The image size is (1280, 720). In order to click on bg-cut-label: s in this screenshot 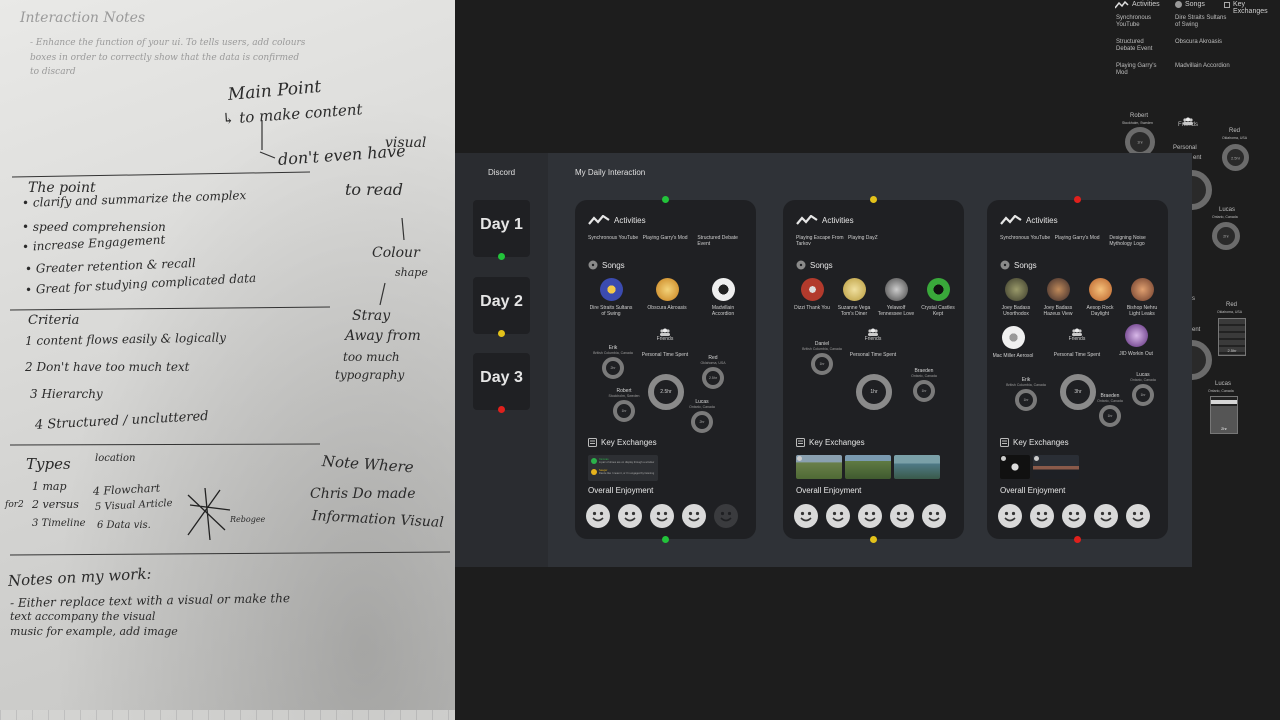, I will do `click(1193, 299)`.